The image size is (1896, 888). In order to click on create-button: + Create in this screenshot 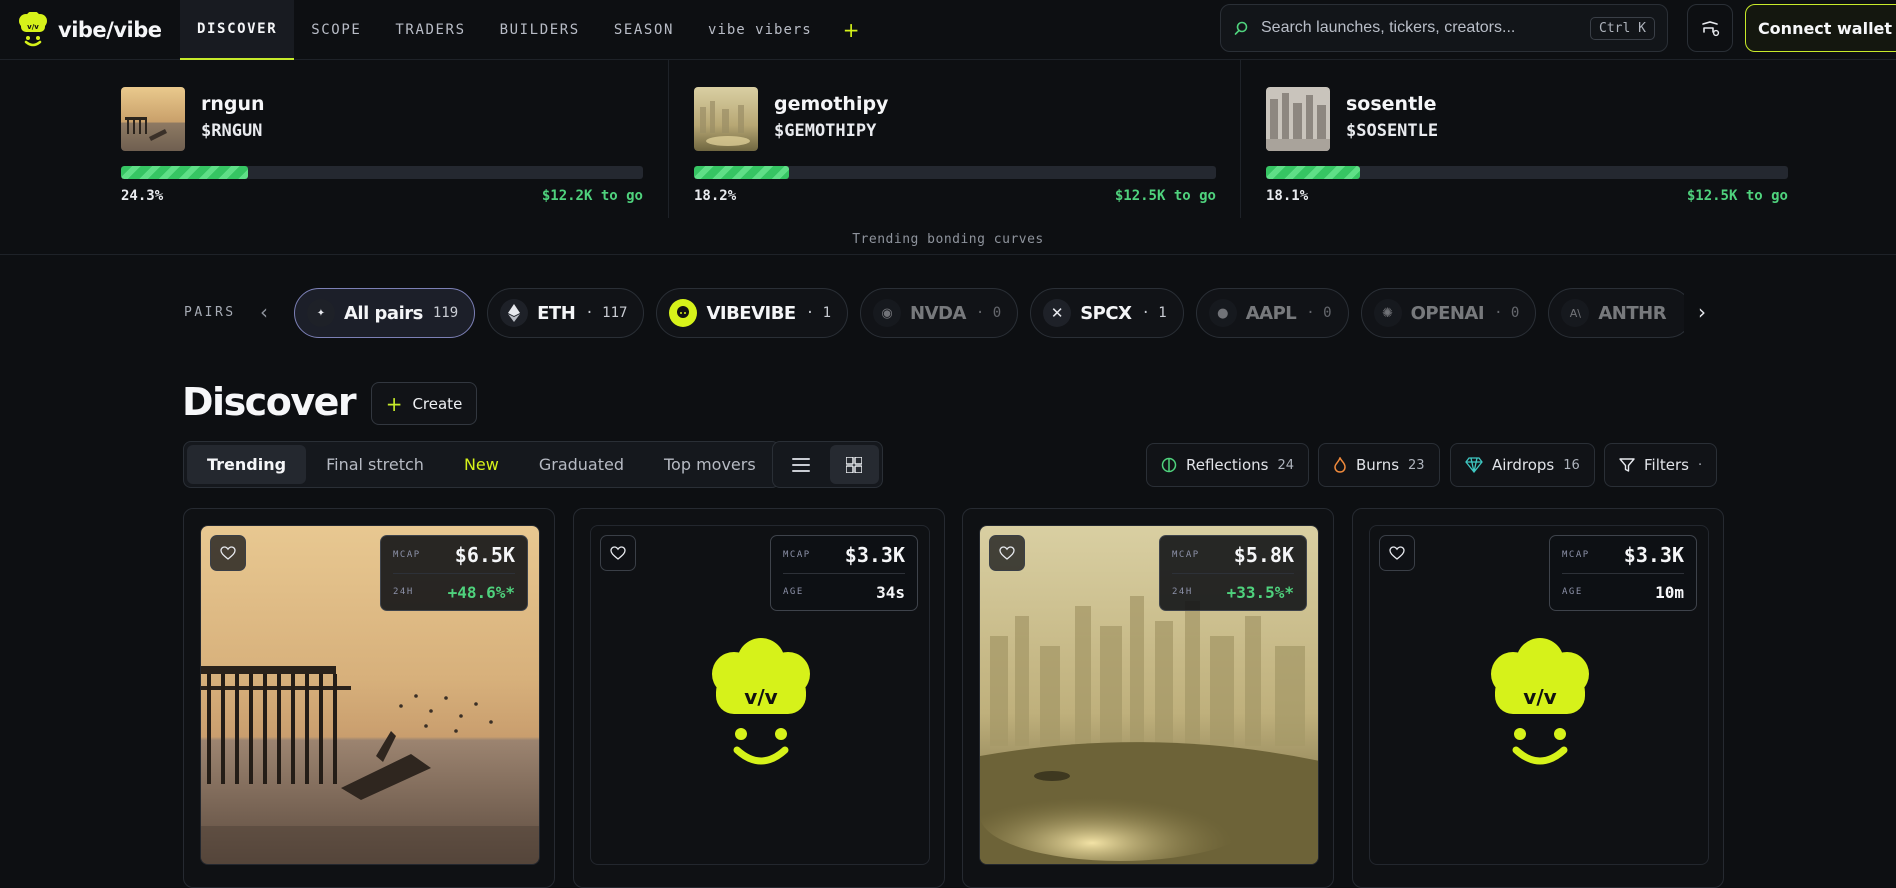, I will do `click(424, 403)`.